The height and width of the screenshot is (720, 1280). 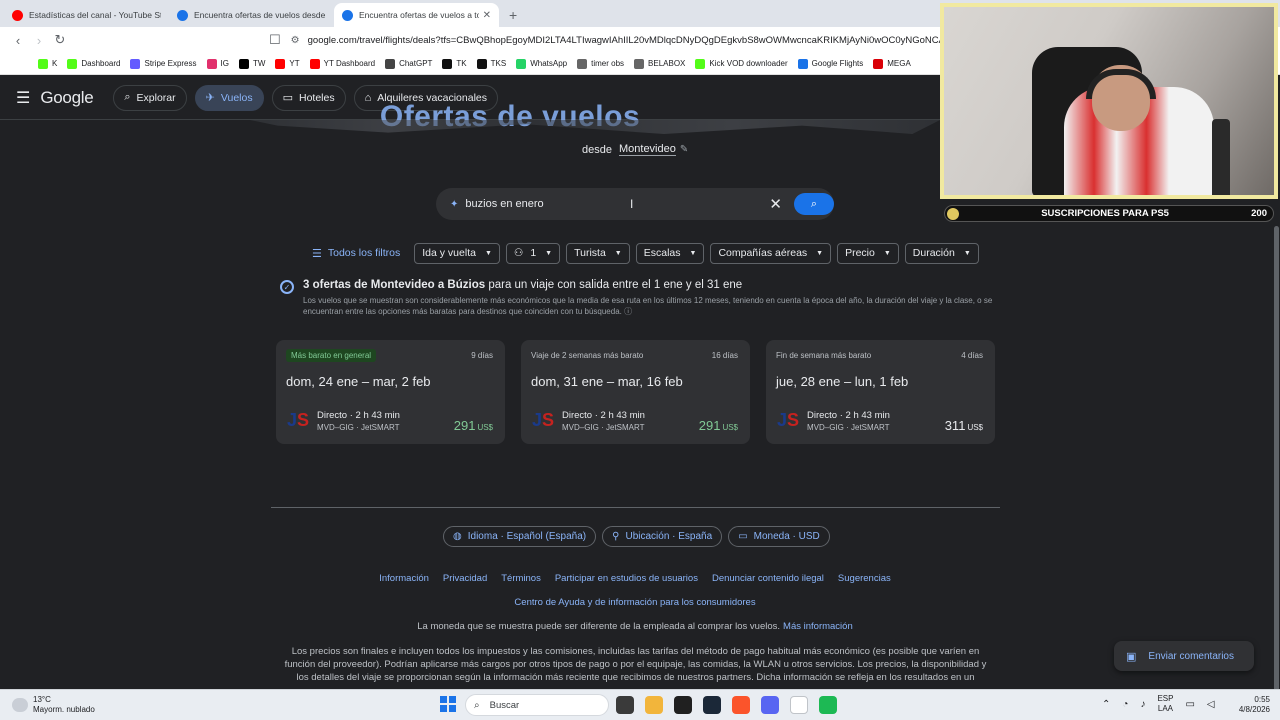 I want to click on filter-chip: Duración ▼, so click(x=941, y=253).